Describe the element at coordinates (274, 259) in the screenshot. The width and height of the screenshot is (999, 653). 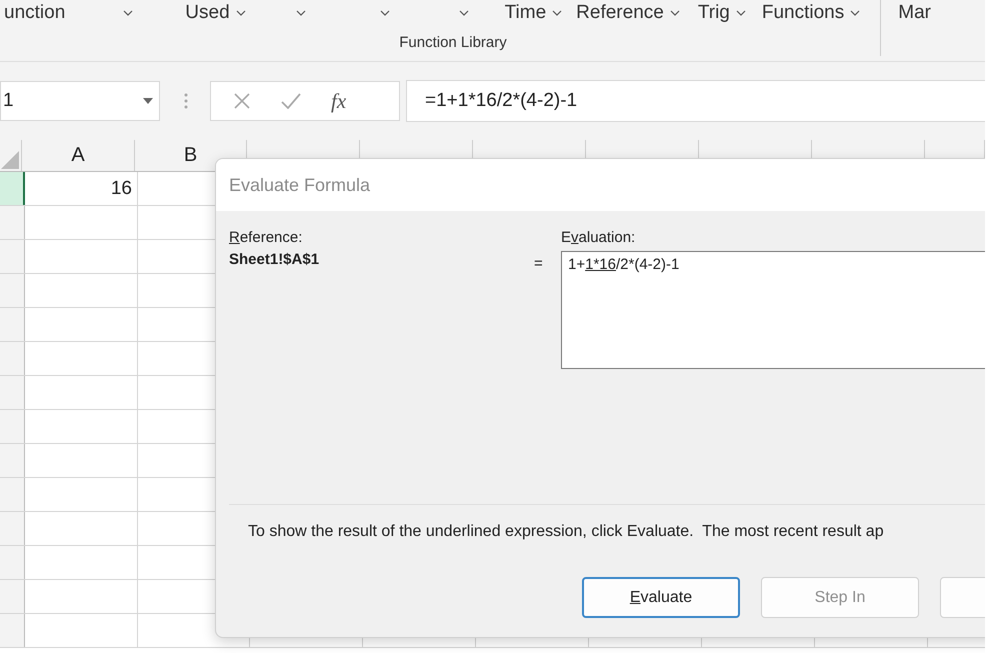
I see `reference-value: Sheet1!$A$1` at that location.